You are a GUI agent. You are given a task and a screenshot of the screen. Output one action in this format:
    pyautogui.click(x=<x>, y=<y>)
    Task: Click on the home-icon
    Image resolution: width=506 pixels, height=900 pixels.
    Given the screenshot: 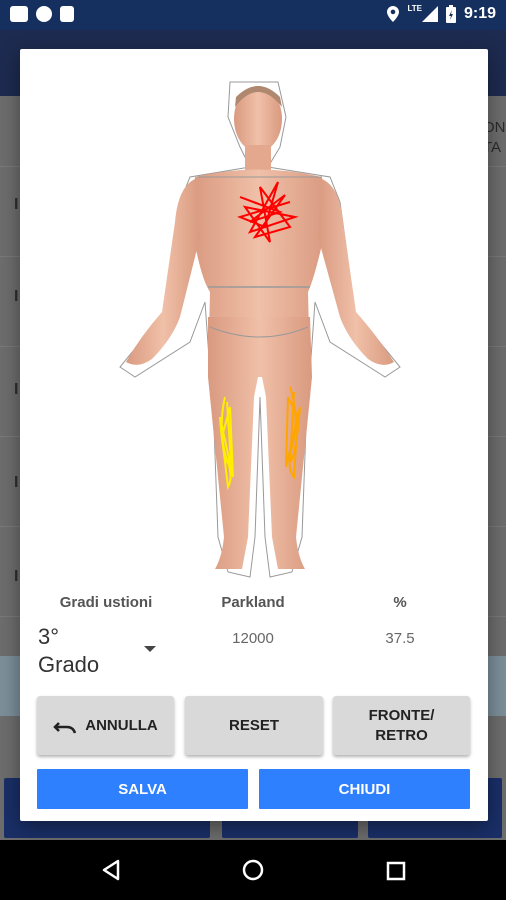 What is the action you would take?
    pyautogui.click(x=253, y=870)
    